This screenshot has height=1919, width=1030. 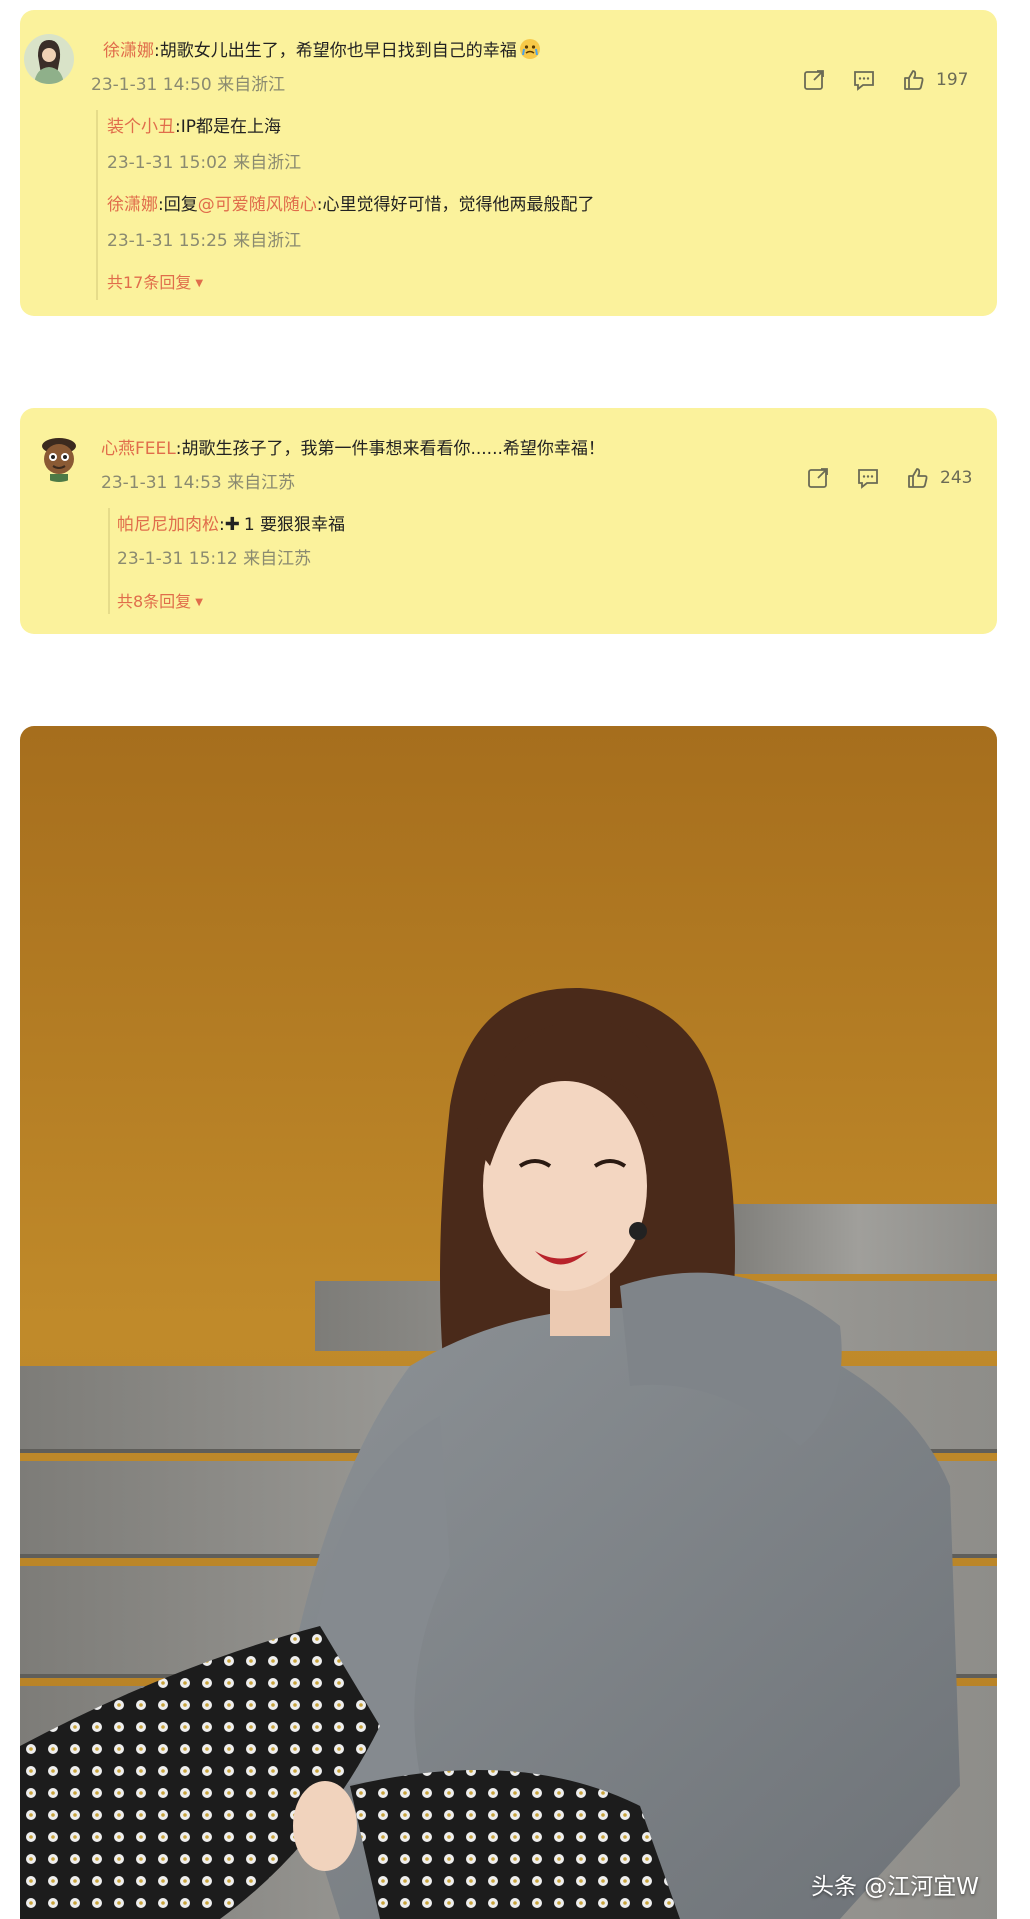 I want to click on comment-meta: 23-1-31 14:53 来自江苏, so click(x=198, y=483).